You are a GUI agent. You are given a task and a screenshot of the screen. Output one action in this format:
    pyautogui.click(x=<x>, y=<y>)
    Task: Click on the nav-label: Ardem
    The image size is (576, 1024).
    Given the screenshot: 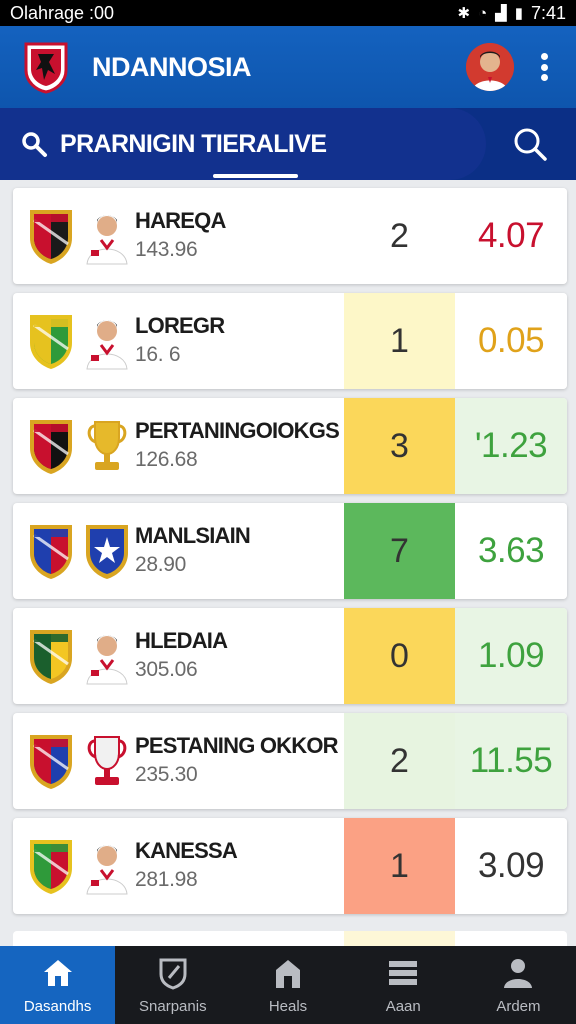 What is the action you would take?
    pyautogui.click(x=518, y=1006)
    